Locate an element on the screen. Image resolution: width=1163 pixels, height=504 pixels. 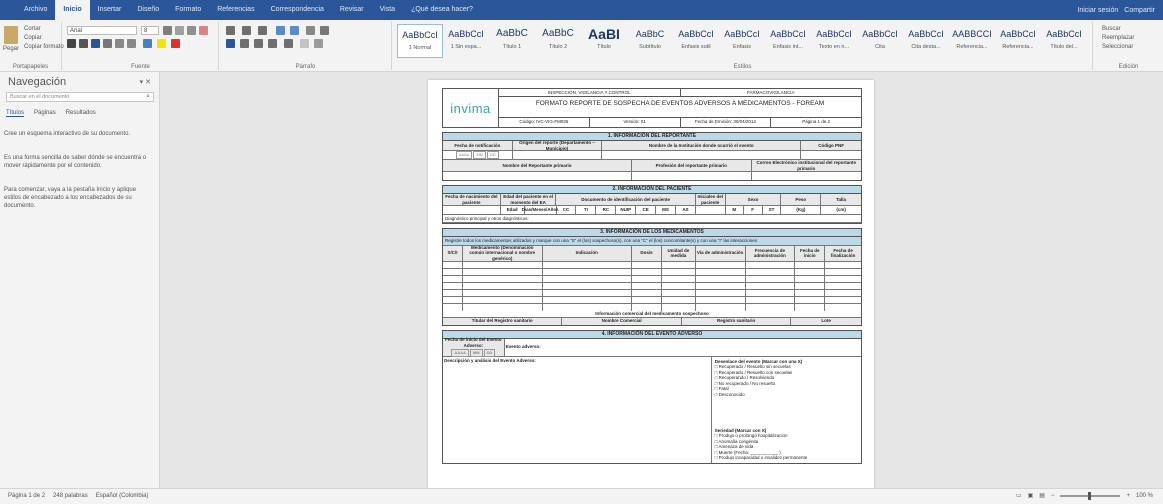
tab-format: Formato is located at coordinates (188, 10).